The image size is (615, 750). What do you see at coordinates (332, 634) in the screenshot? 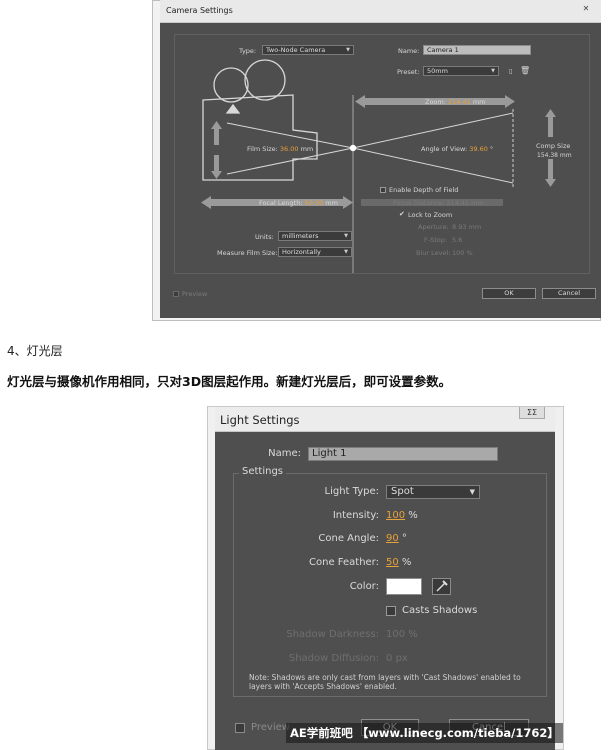
I see `shadow-darkness-label: Shadow Darkness:` at bounding box center [332, 634].